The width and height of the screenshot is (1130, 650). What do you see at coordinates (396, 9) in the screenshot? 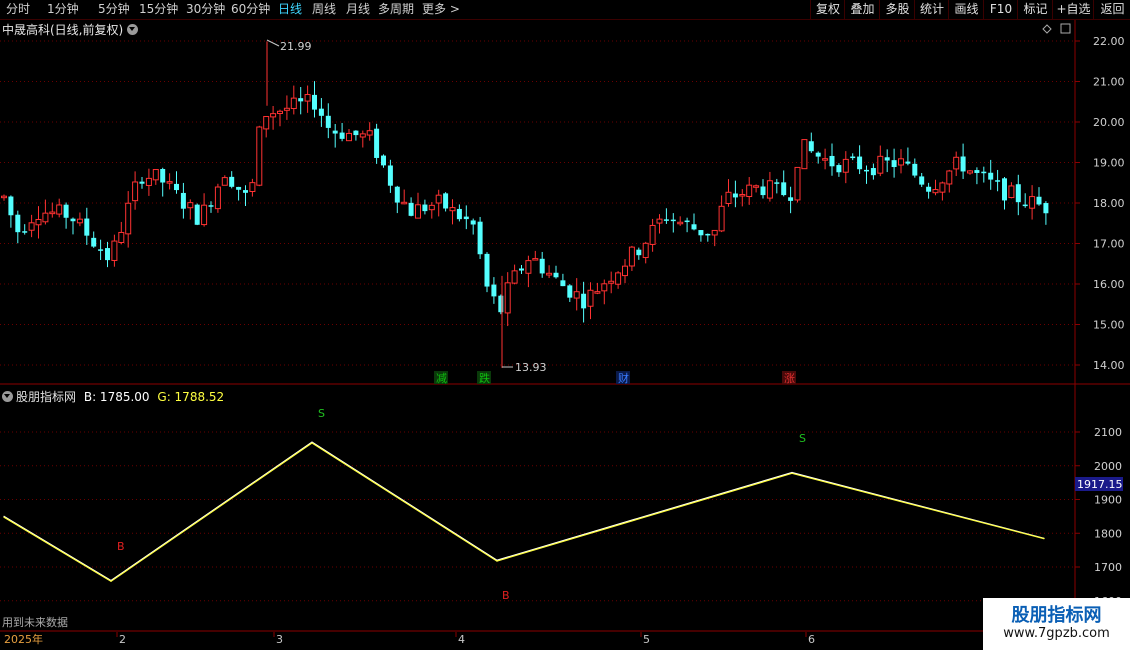
I see `period-tab-multi: 多周期` at bounding box center [396, 9].